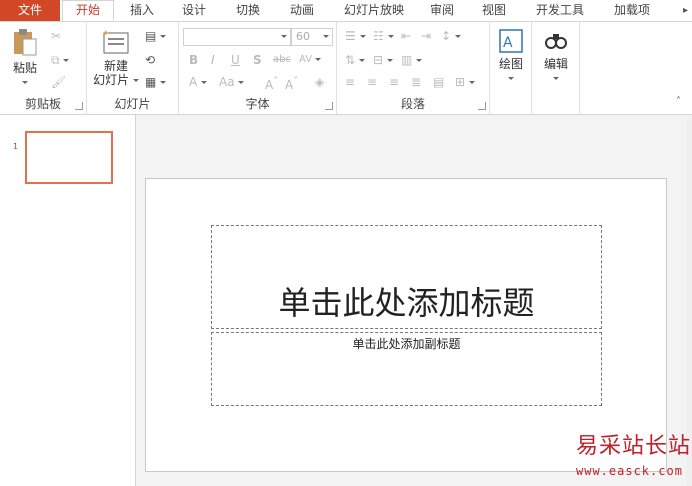 This screenshot has height=486, width=692. What do you see at coordinates (355, 60) in the screenshot?
I see `text-direction-icon: ⇅` at bounding box center [355, 60].